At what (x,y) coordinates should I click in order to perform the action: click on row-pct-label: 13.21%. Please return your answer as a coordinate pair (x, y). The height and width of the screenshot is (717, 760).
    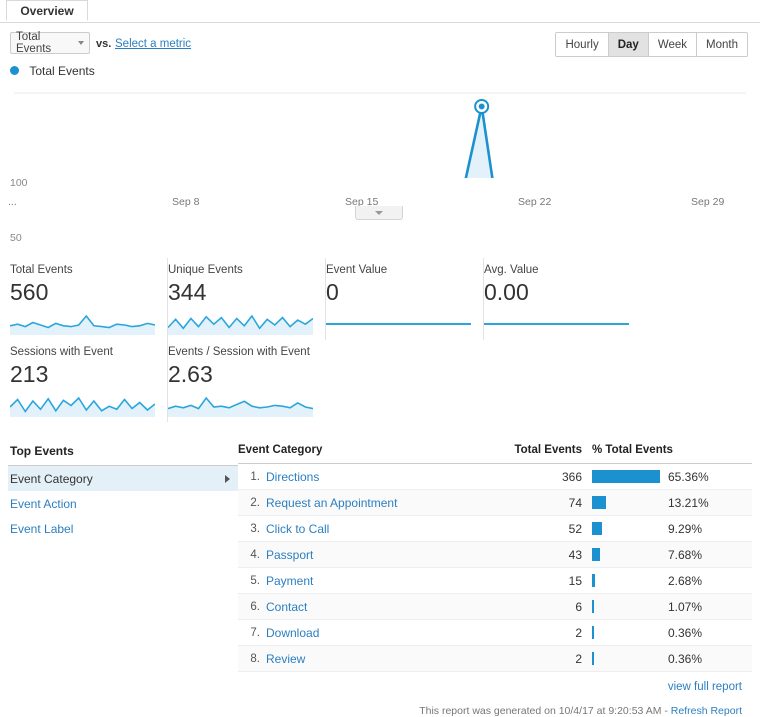
    Looking at the image, I should click on (688, 502).